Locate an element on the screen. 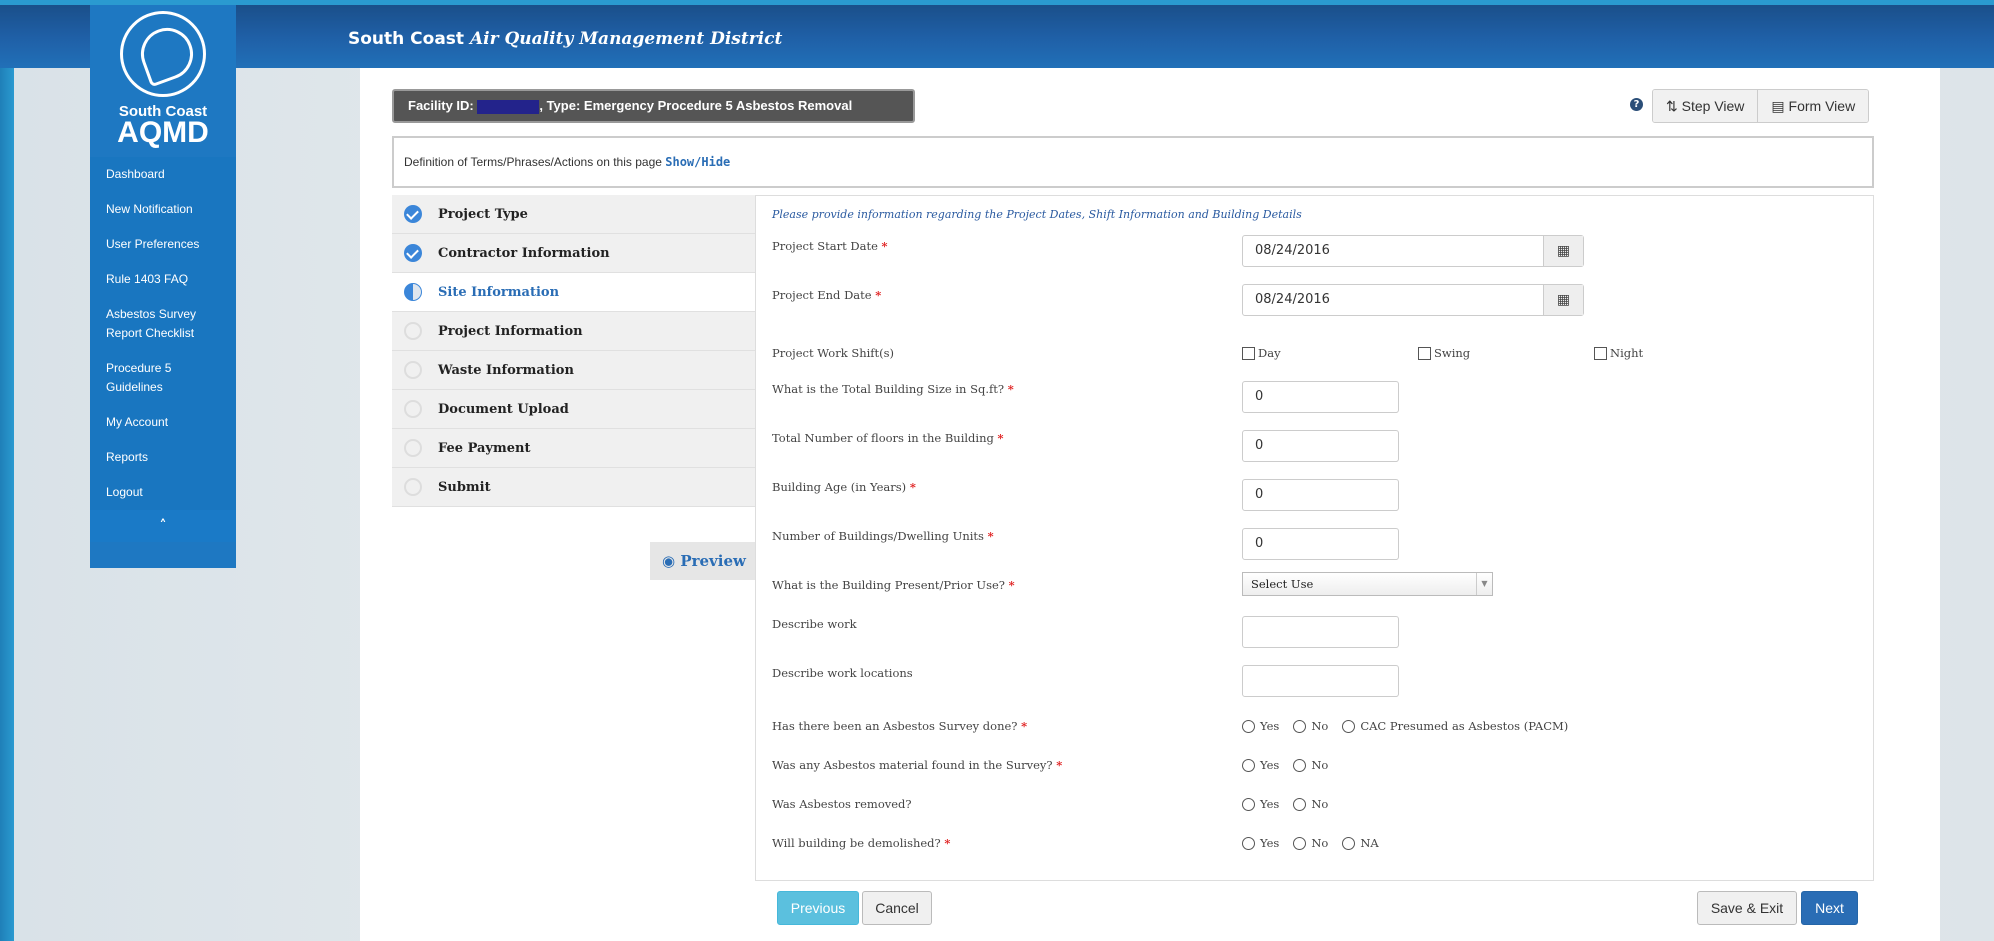  logo-emblem-icon is located at coordinates (163, 54).